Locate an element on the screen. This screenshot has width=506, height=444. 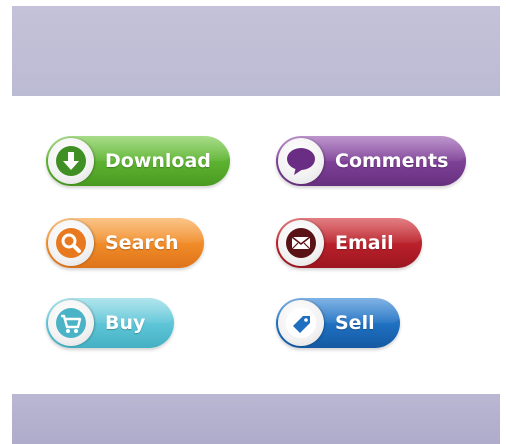
download-button: Download is located at coordinates (138, 161).